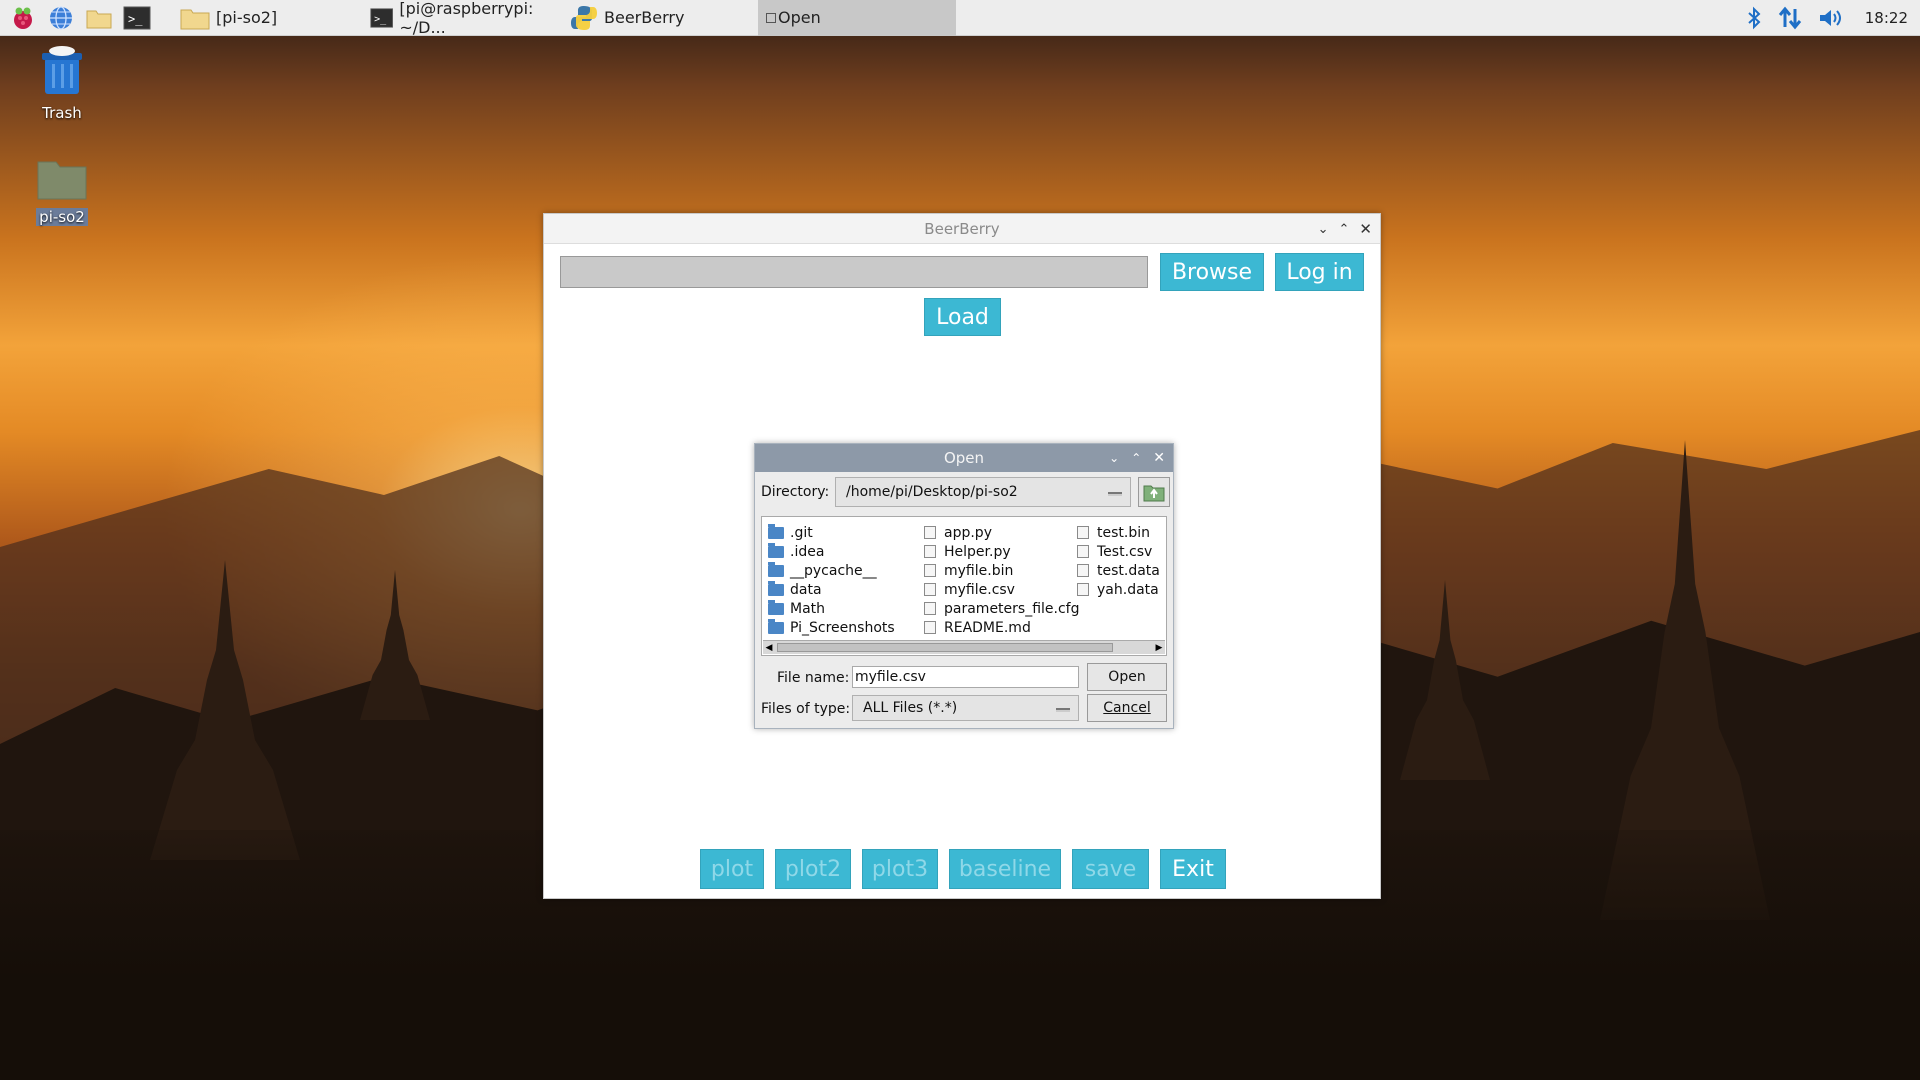 The image size is (1920, 1080). I want to click on folder-up-icon, so click(1154, 493).